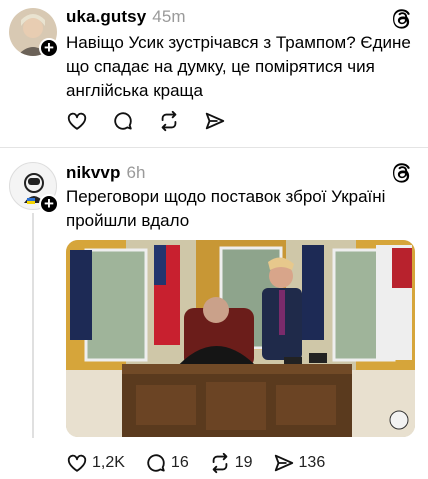 The height and width of the screenshot is (479, 428). I want to click on post-time: 45m, so click(169, 16).